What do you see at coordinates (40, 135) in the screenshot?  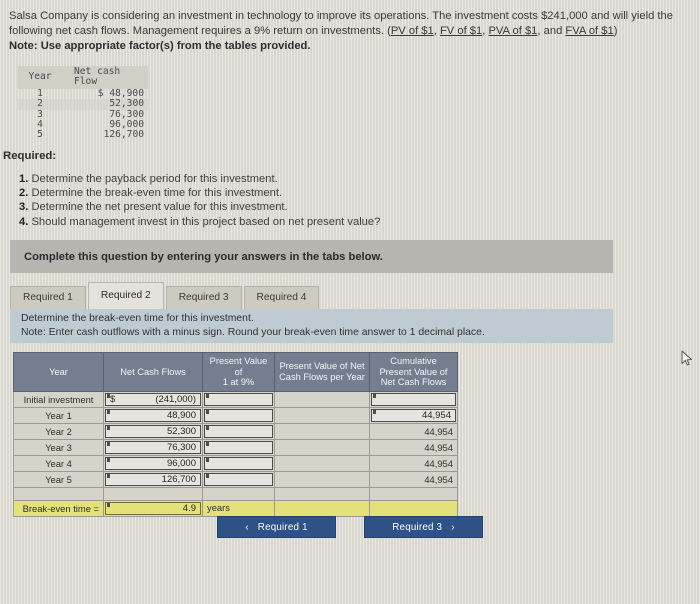 I see `given-year: 5` at bounding box center [40, 135].